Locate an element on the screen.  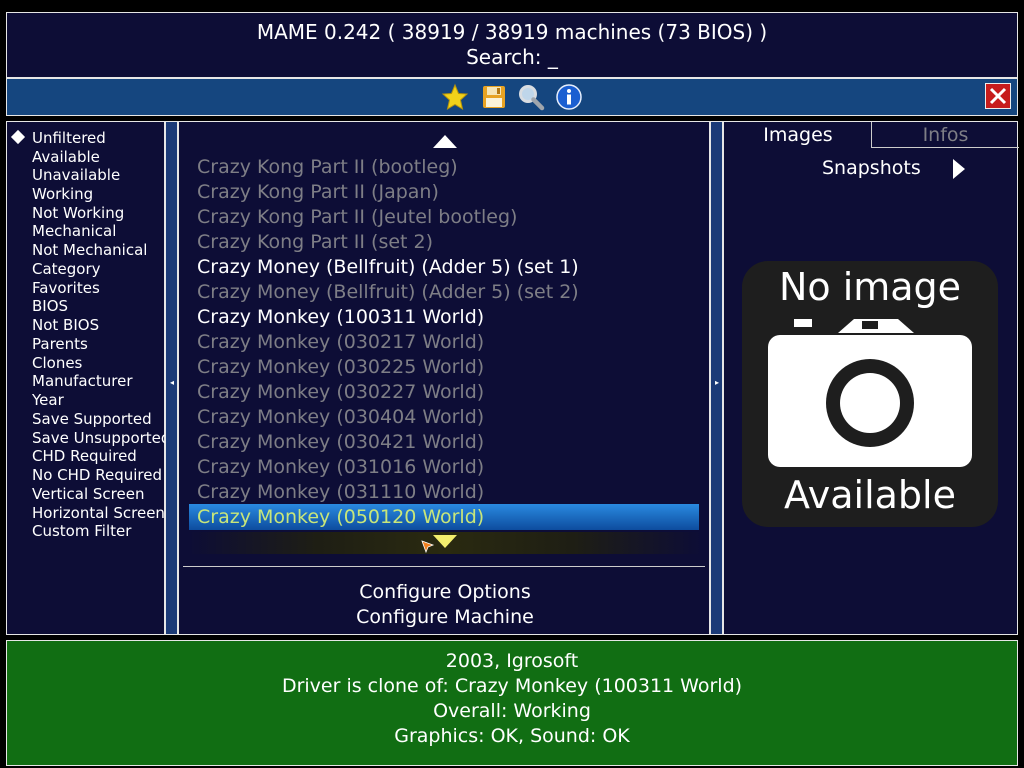
filter-item-bios: BIOS is located at coordinates (50, 306).